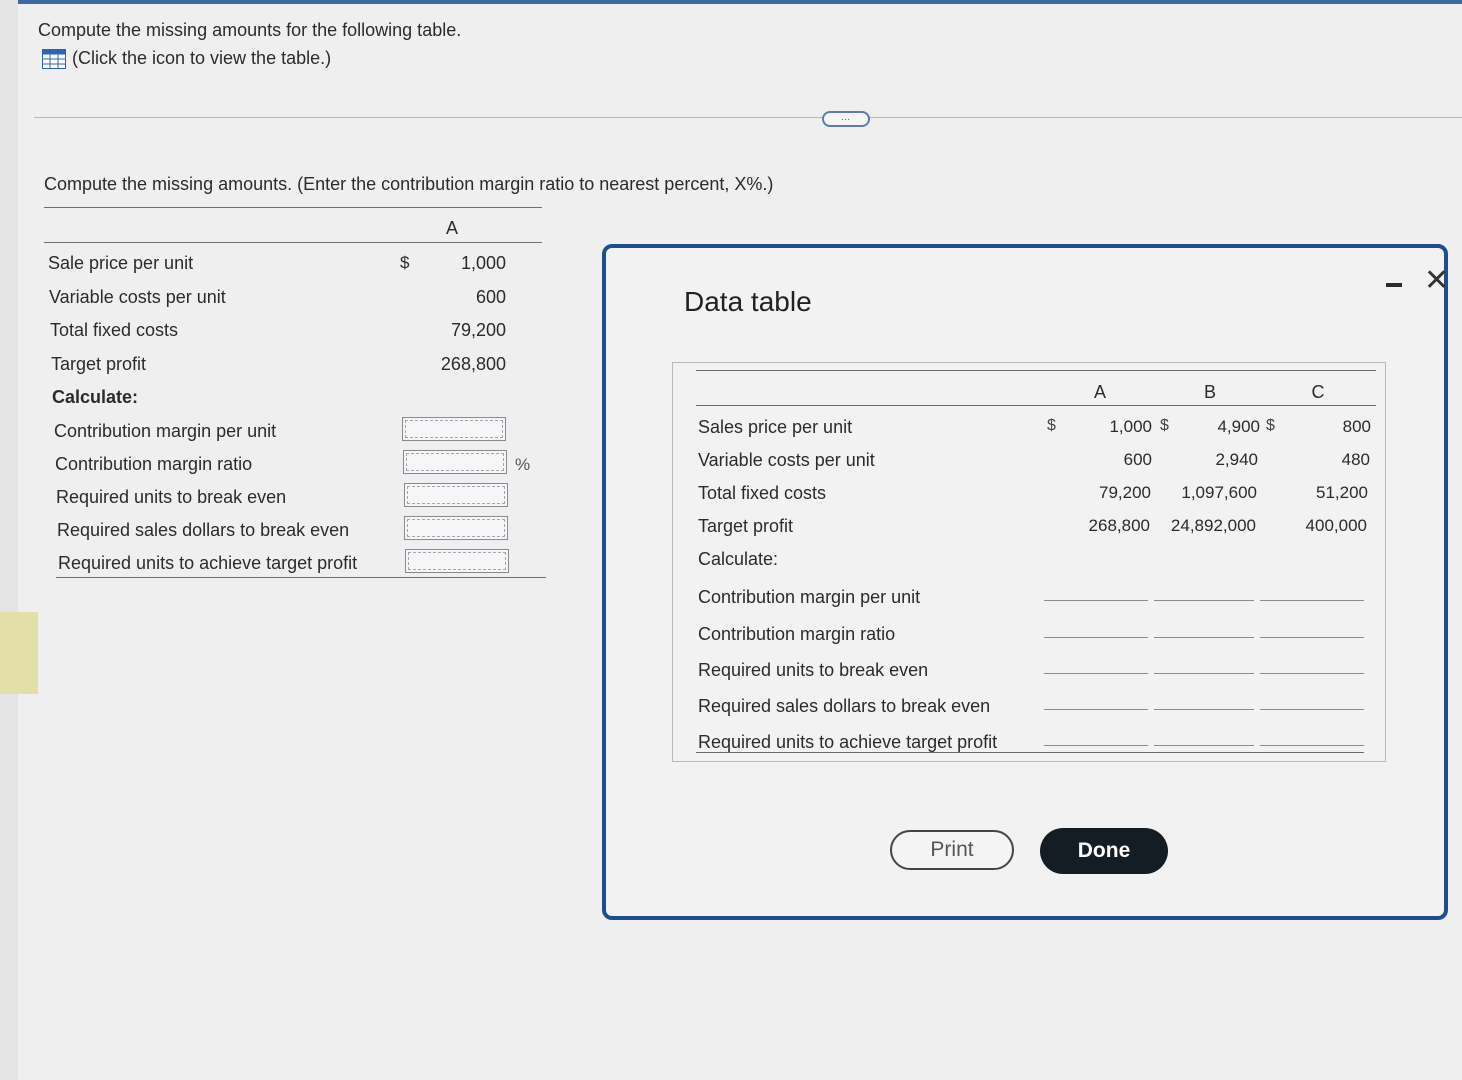 The width and height of the screenshot is (1462, 1080). Describe the element at coordinates (456, 495) in the screenshot. I see `break-even-units-input` at that location.